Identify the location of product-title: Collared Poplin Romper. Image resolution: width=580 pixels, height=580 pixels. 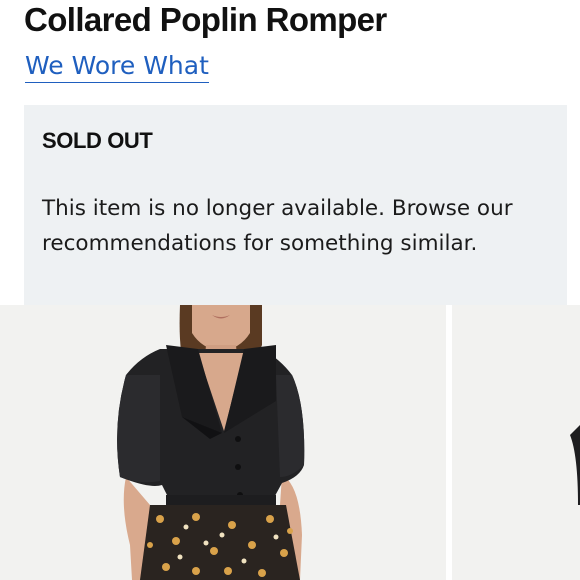
(205, 19).